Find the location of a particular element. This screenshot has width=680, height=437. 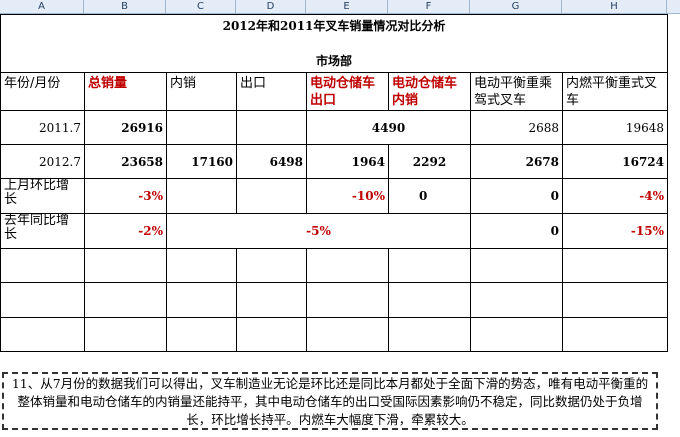

row-2011-ic: 19648 is located at coordinates (615, 127).